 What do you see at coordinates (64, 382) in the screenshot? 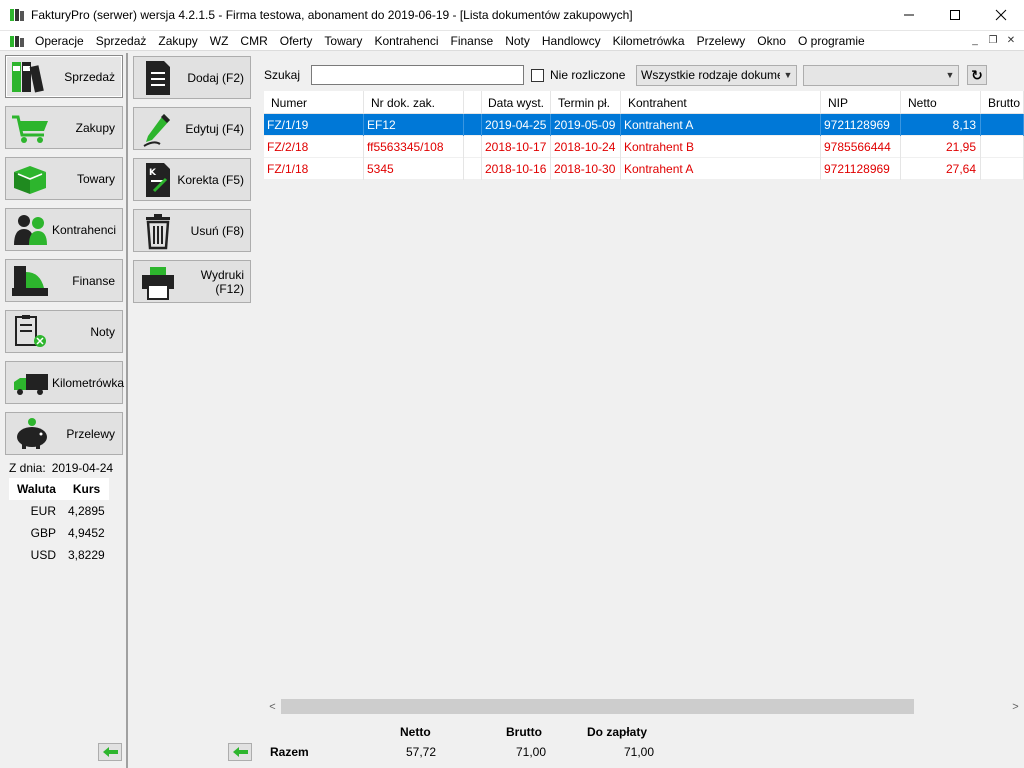
I see `sidebar-item-kilometrowka: Kilometrówka` at bounding box center [64, 382].